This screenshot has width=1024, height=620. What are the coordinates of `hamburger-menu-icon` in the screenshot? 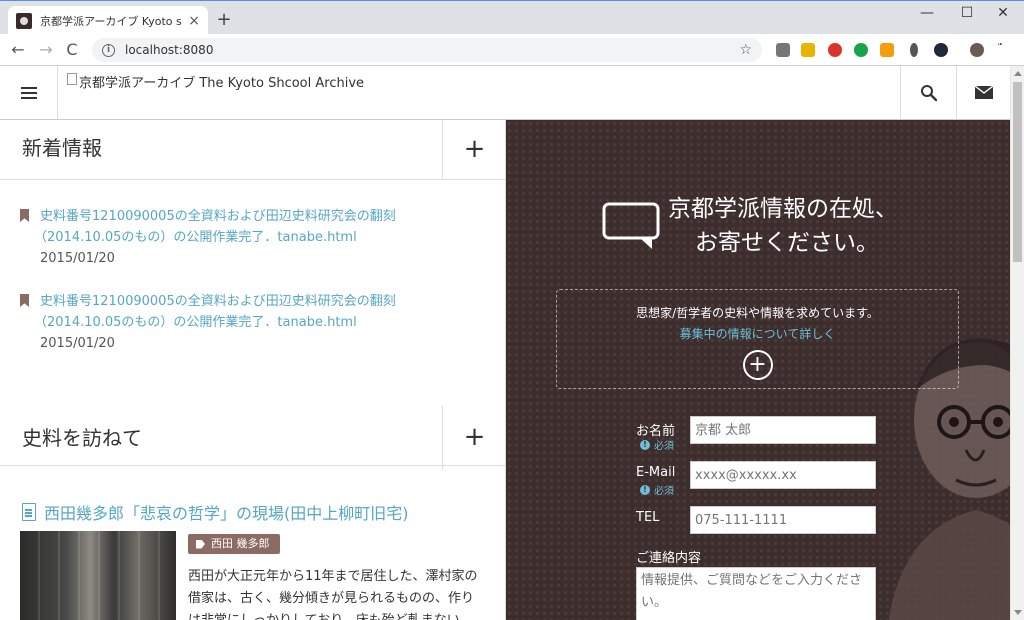 It's located at (29, 92).